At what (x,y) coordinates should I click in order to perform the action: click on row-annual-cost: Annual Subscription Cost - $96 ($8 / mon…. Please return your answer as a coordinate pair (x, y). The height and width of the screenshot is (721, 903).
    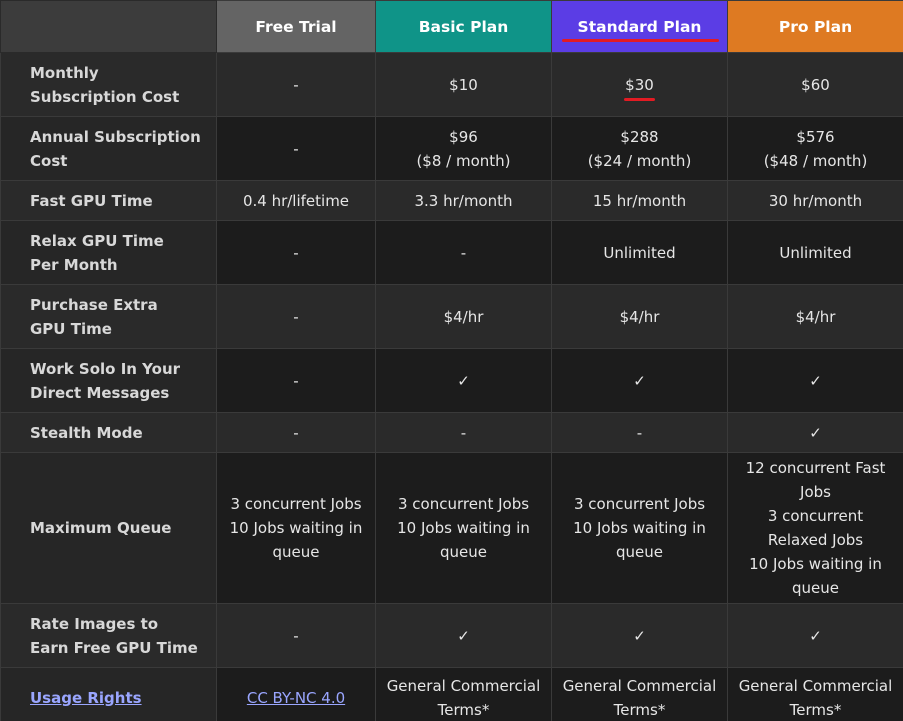
    Looking at the image, I should click on (451, 148).